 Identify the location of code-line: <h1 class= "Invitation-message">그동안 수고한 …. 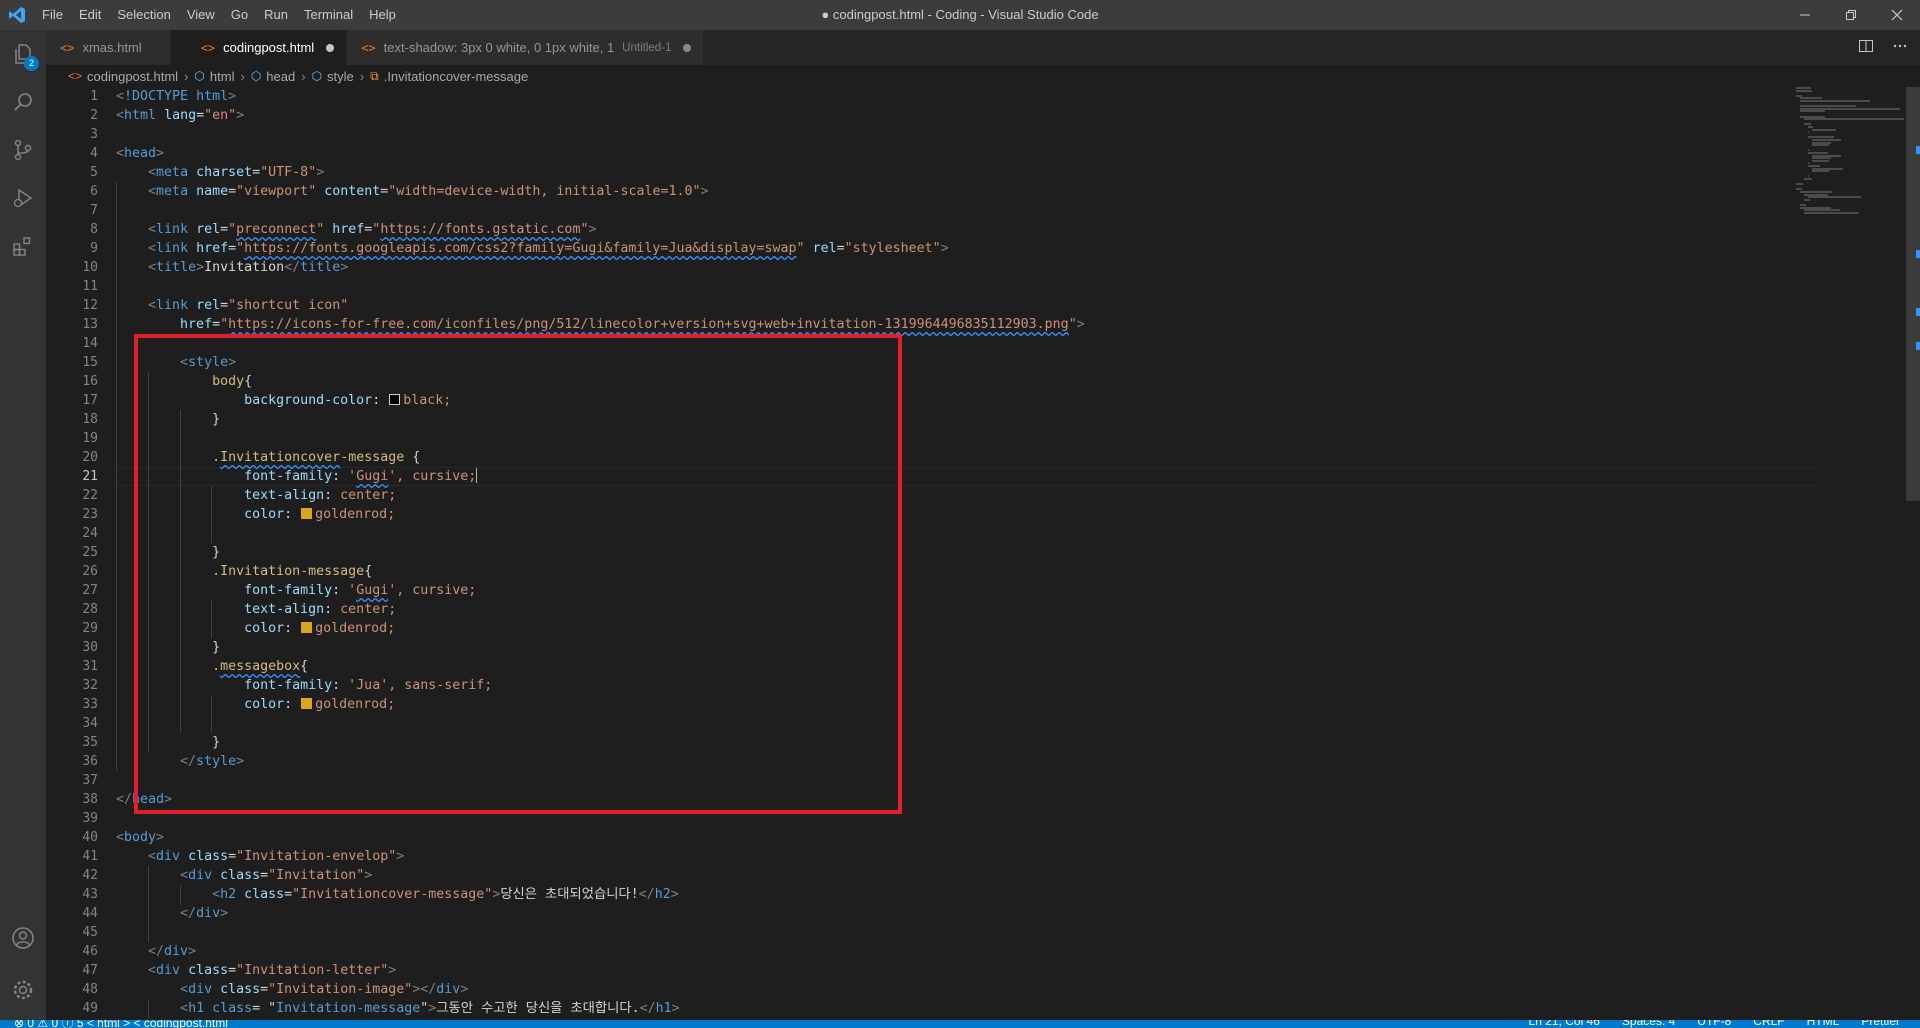
(600, 1008).